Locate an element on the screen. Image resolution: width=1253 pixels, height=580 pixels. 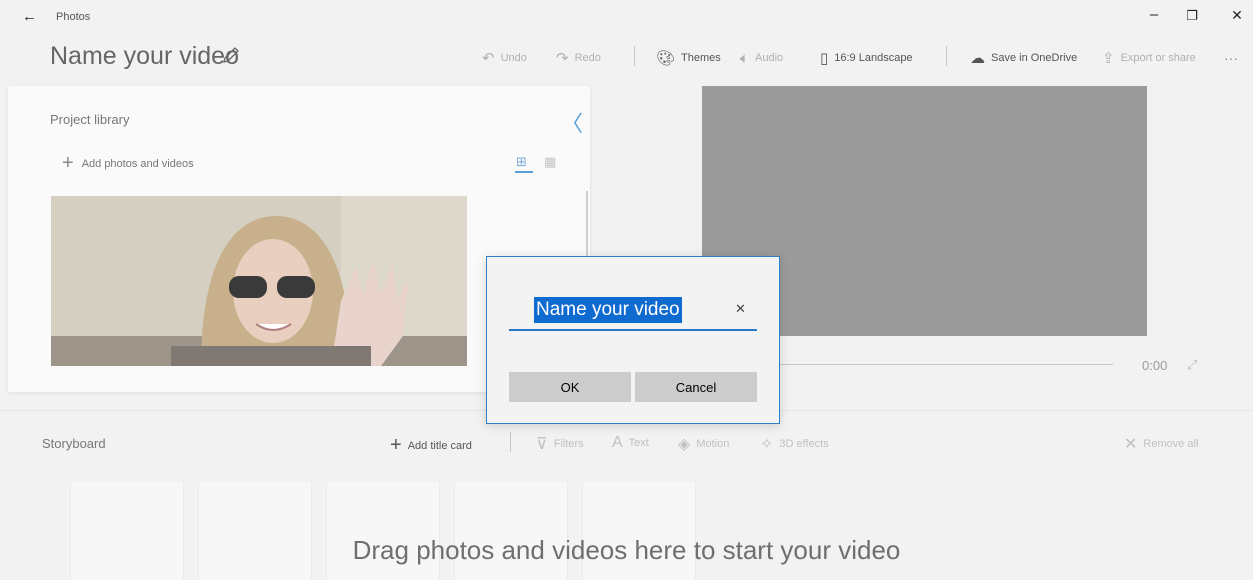
playback-scrubber is located at coordinates (946, 364).